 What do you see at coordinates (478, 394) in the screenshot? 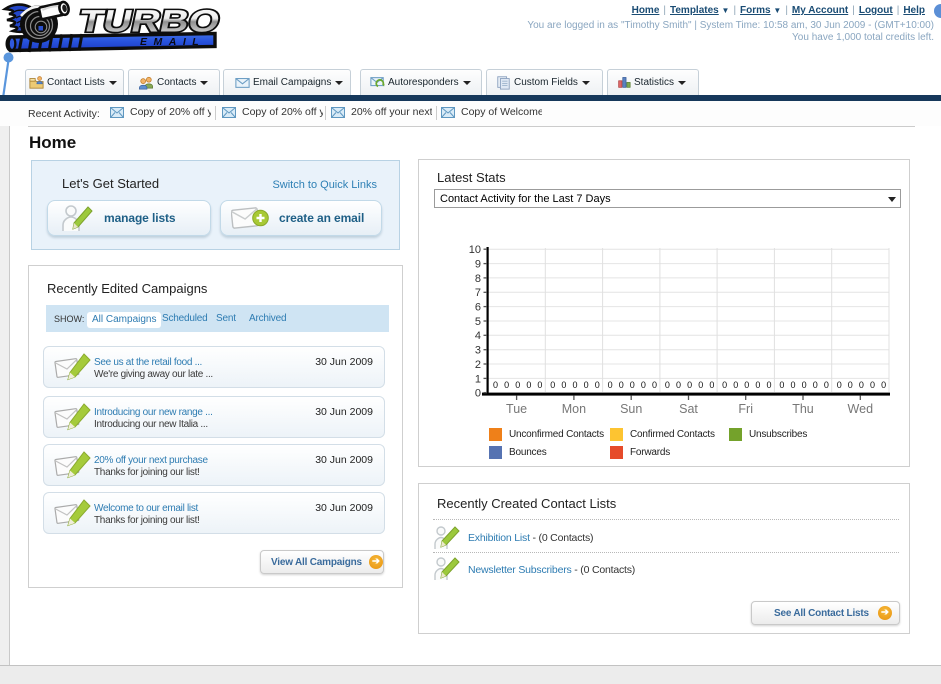
I see `svg-text: 0` at bounding box center [478, 394].